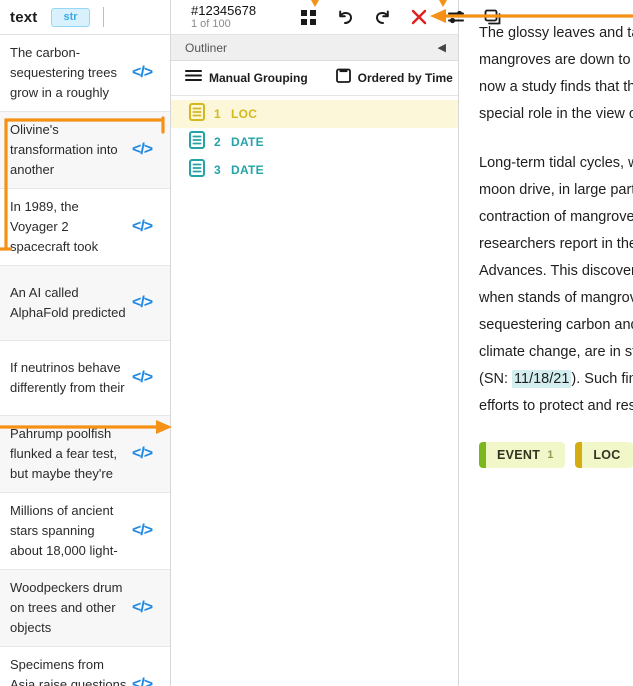 This screenshot has height=686, width=633. I want to click on outliner-row: 1 LOC, so click(314, 114).